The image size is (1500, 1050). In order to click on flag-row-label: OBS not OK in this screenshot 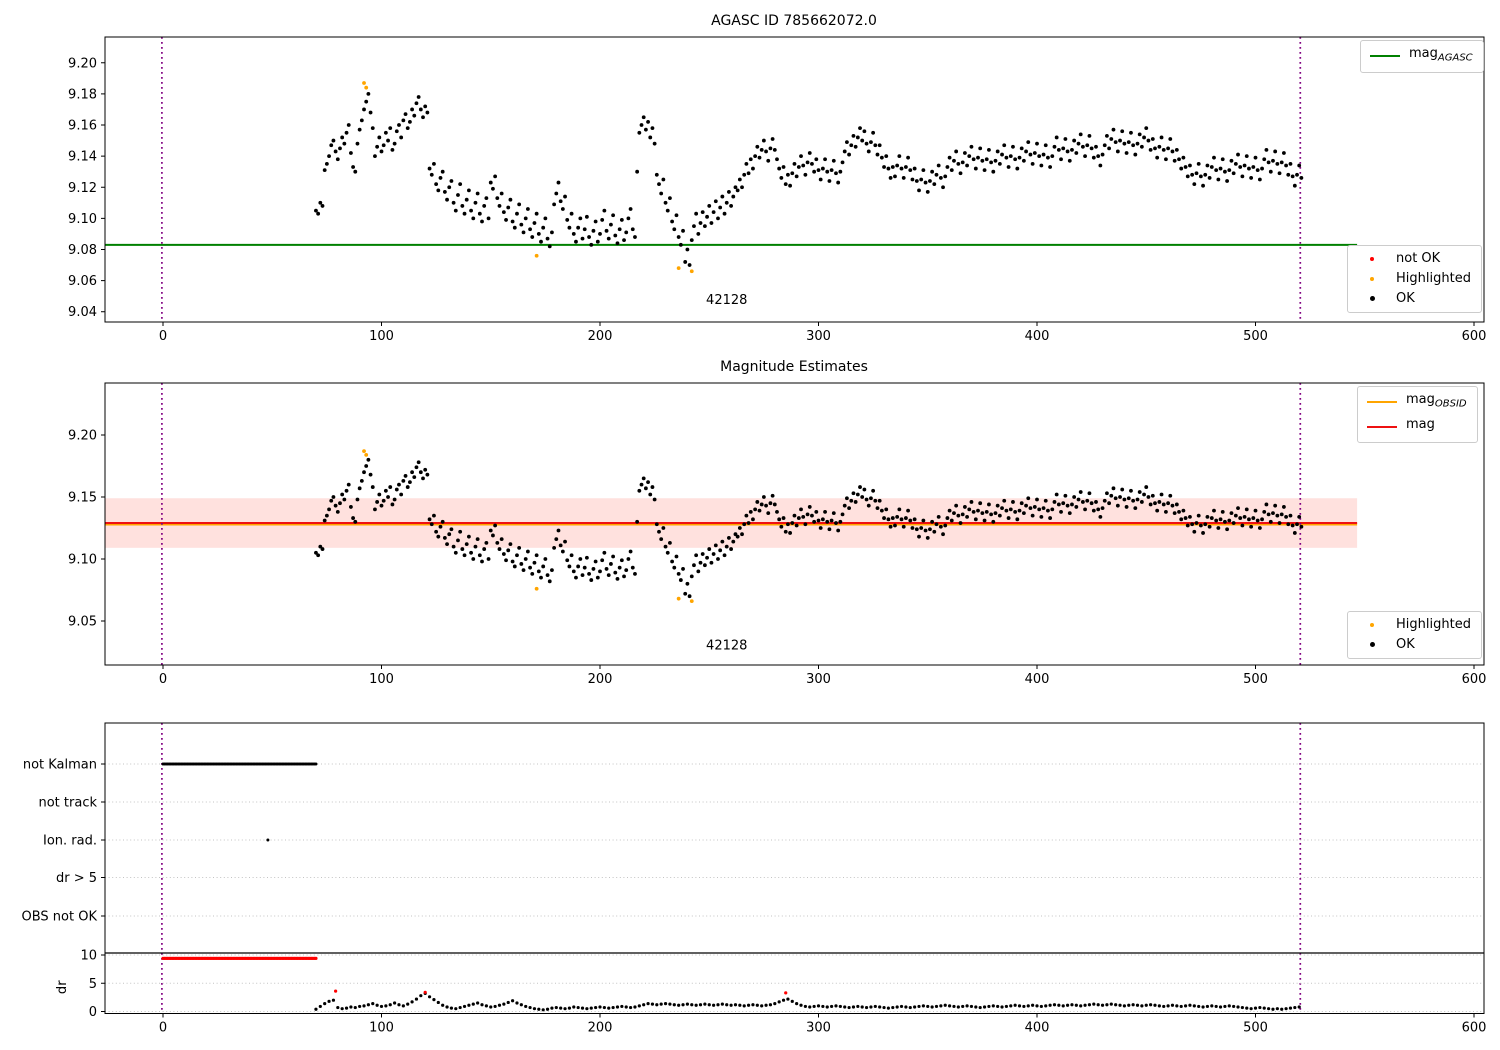, I will do `click(60, 917)`.